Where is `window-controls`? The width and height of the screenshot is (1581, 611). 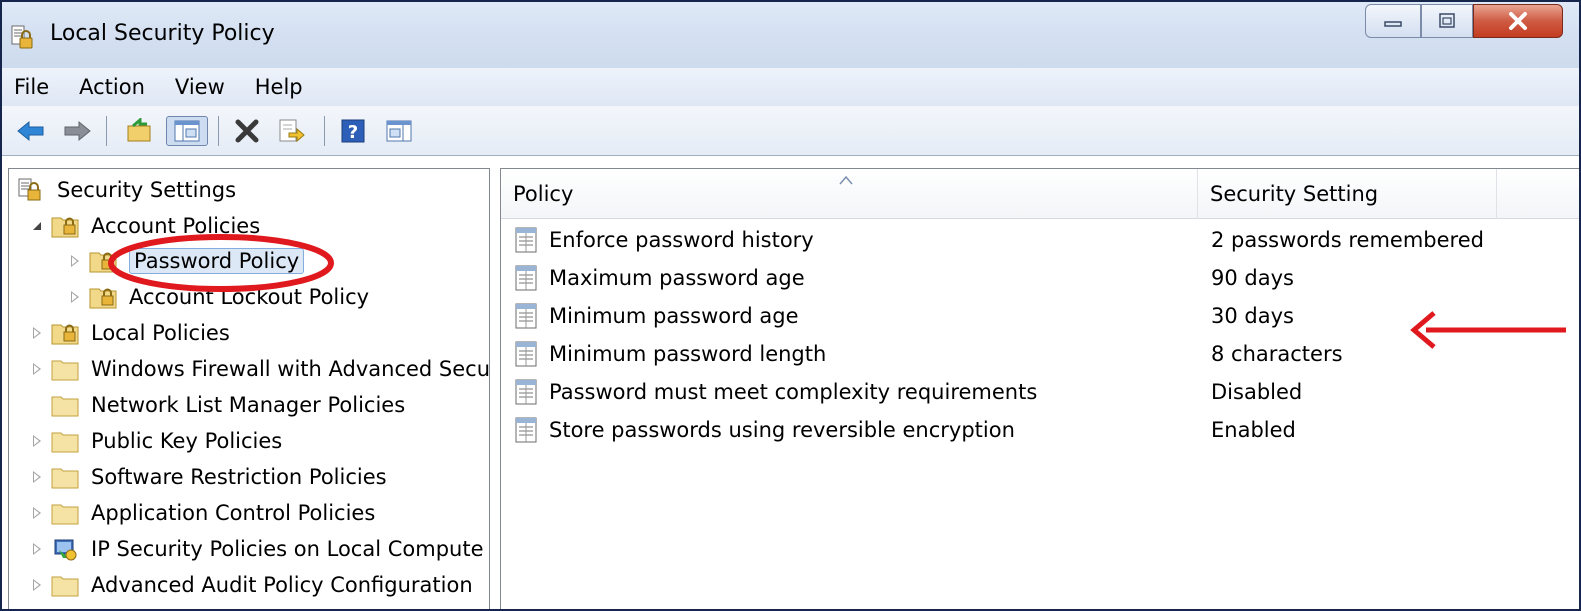 window-controls is located at coordinates (1464, 22).